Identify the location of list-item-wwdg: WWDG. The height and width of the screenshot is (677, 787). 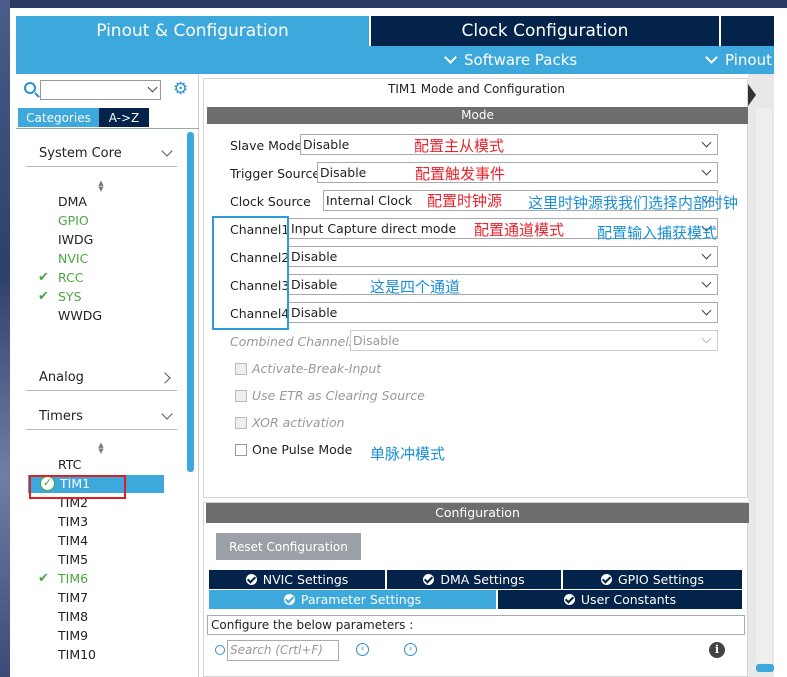
(80, 315).